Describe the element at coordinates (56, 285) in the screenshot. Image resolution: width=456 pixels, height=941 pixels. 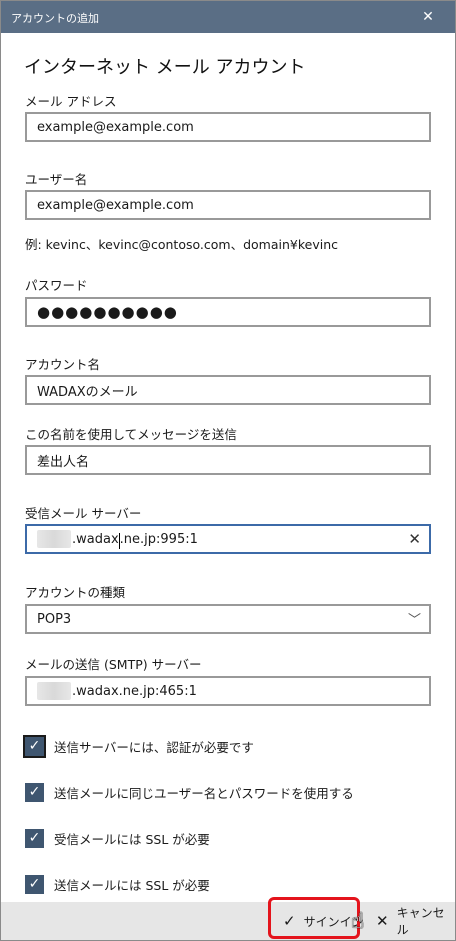
I see `password-label: パスワード` at that location.